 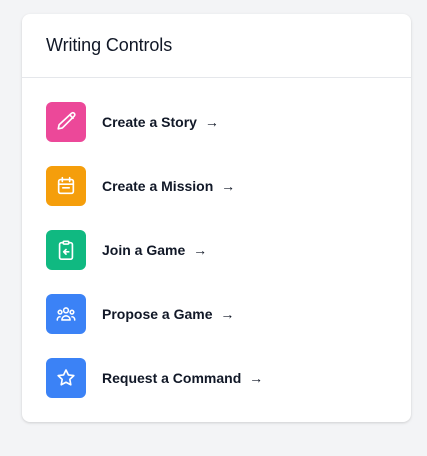 I want to click on request-command-label: Request a Command →, so click(x=183, y=378).